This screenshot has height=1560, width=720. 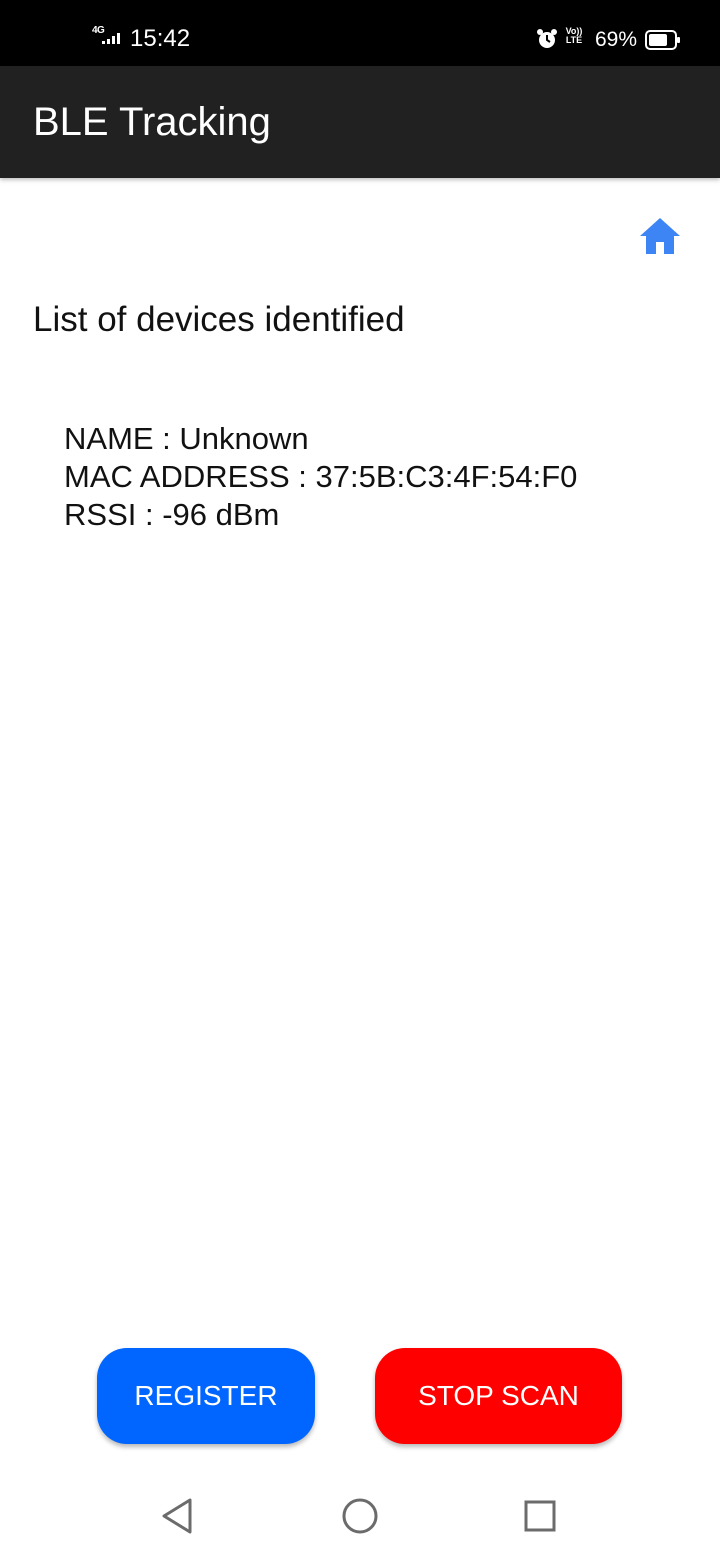 I want to click on back-icon, so click(x=177, y=1516).